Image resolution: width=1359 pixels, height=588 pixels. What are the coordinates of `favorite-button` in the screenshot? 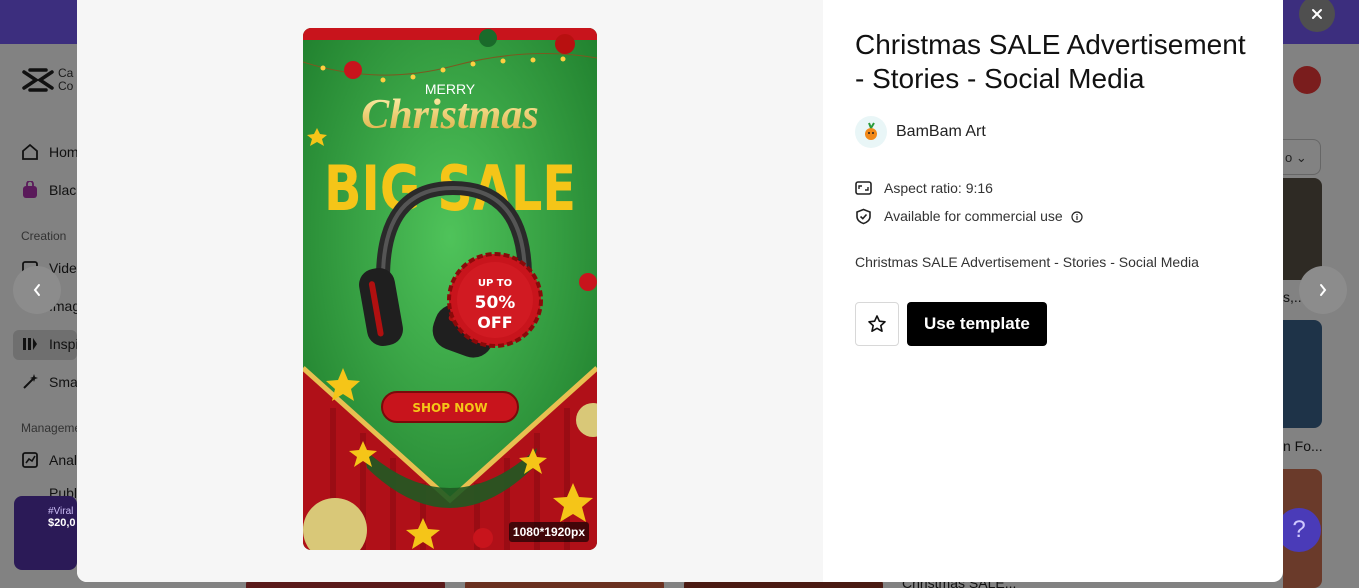 It's located at (877, 324).